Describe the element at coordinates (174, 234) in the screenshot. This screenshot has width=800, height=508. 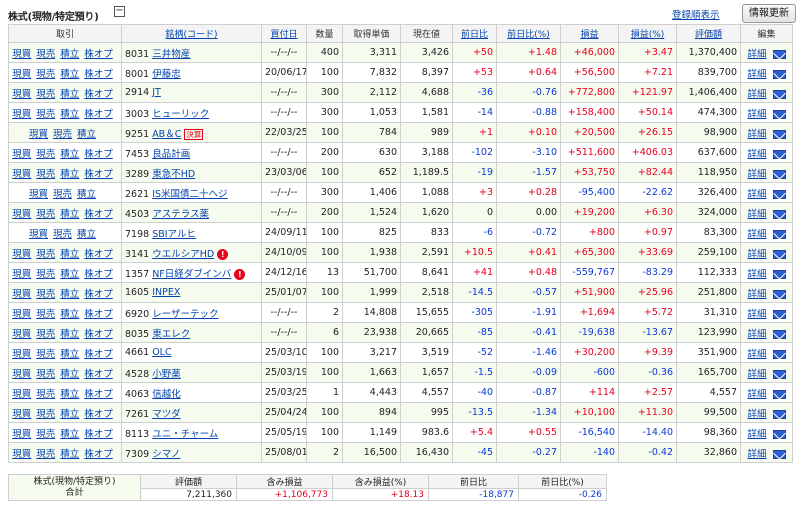
I see `stock-name-link: SBIアルヒ` at that location.